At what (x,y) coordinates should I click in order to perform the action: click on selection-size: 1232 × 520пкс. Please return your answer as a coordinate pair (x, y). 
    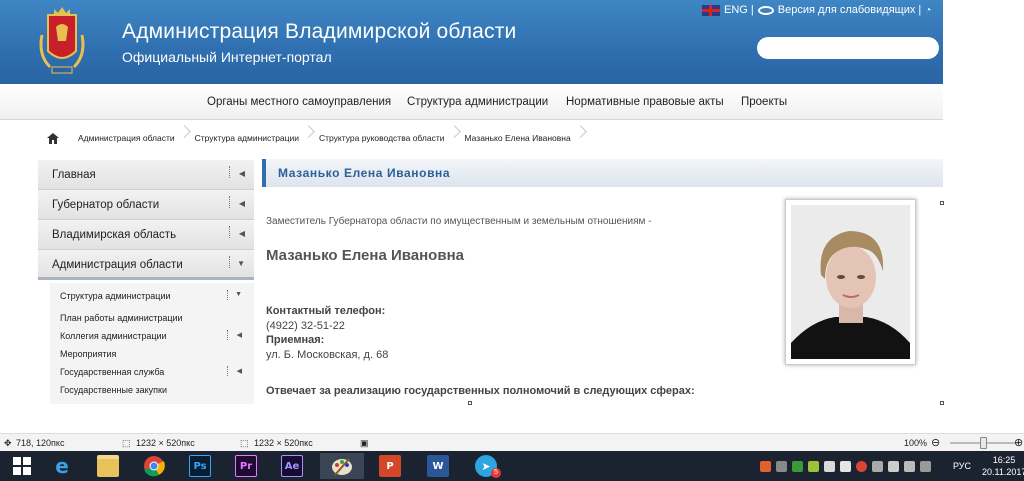
    Looking at the image, I should click on (165, 443).